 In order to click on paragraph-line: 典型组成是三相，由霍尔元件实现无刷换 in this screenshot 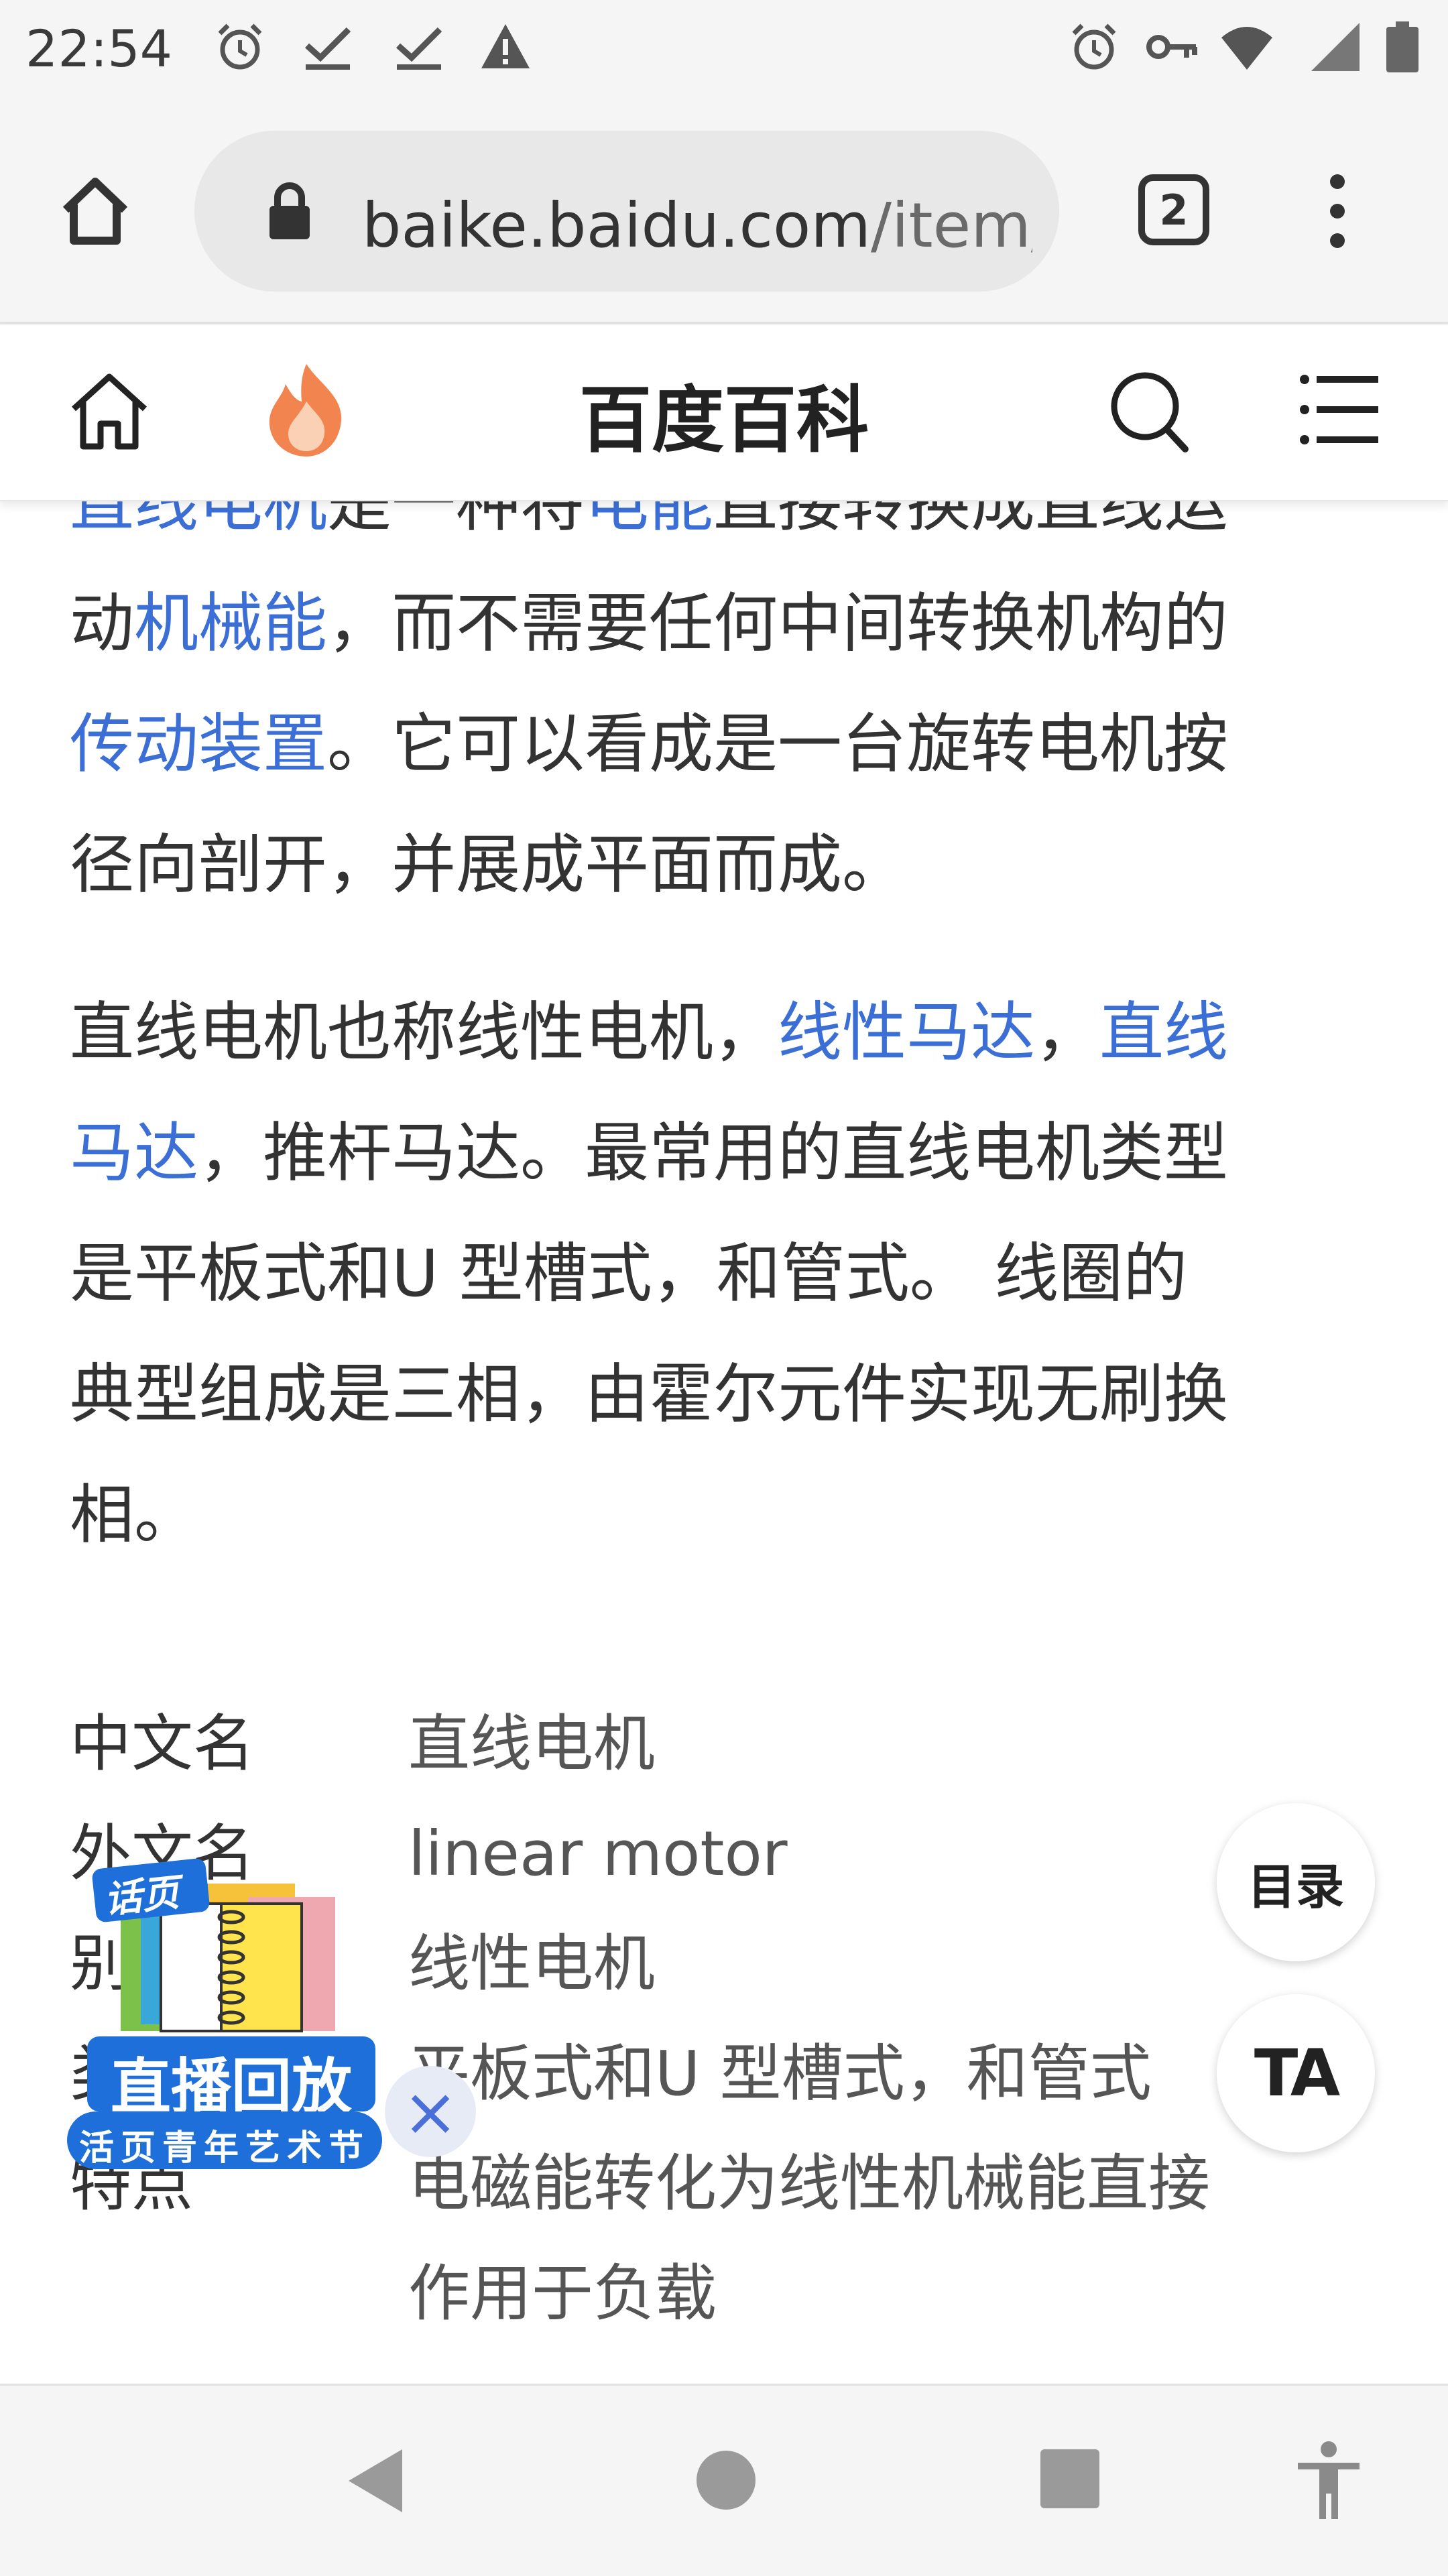, I will do `click(727, 1395)`.